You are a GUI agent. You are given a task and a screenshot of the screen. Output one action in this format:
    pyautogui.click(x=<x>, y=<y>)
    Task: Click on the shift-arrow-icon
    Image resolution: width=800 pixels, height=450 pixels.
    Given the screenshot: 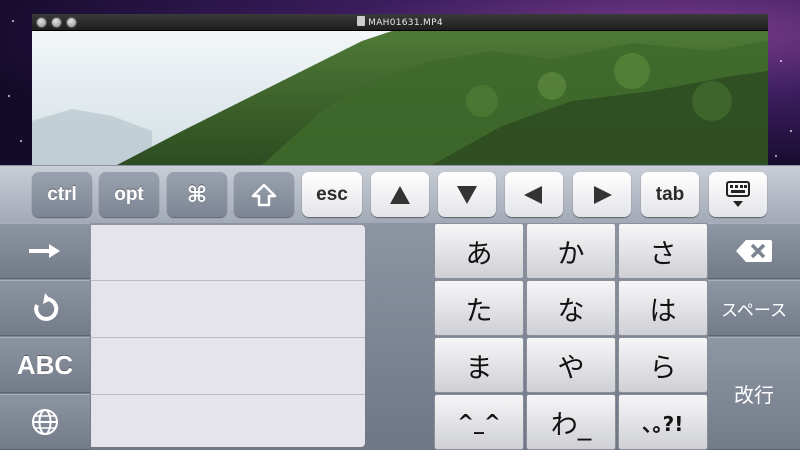 What is the action you would take?
    pyautogui.click(x=264, y=194)
    